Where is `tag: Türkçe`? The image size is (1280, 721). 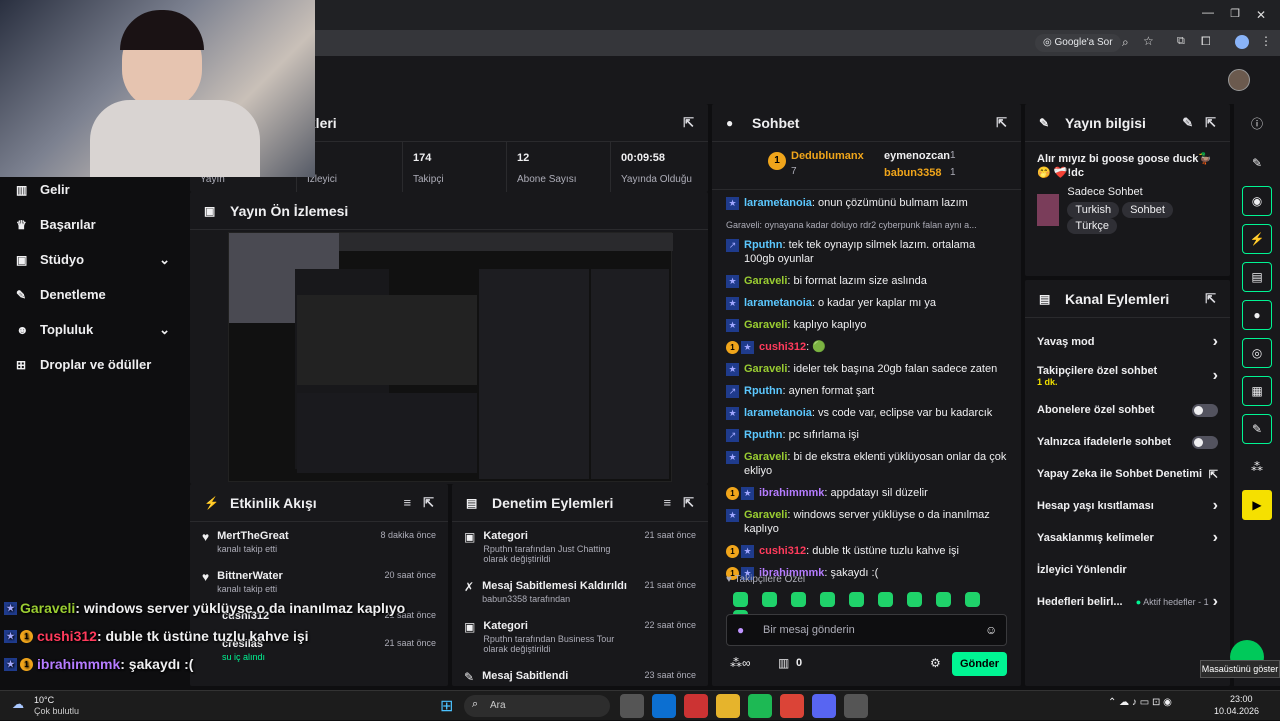
tag: Türkçe is located at coordinates (1092, 226).